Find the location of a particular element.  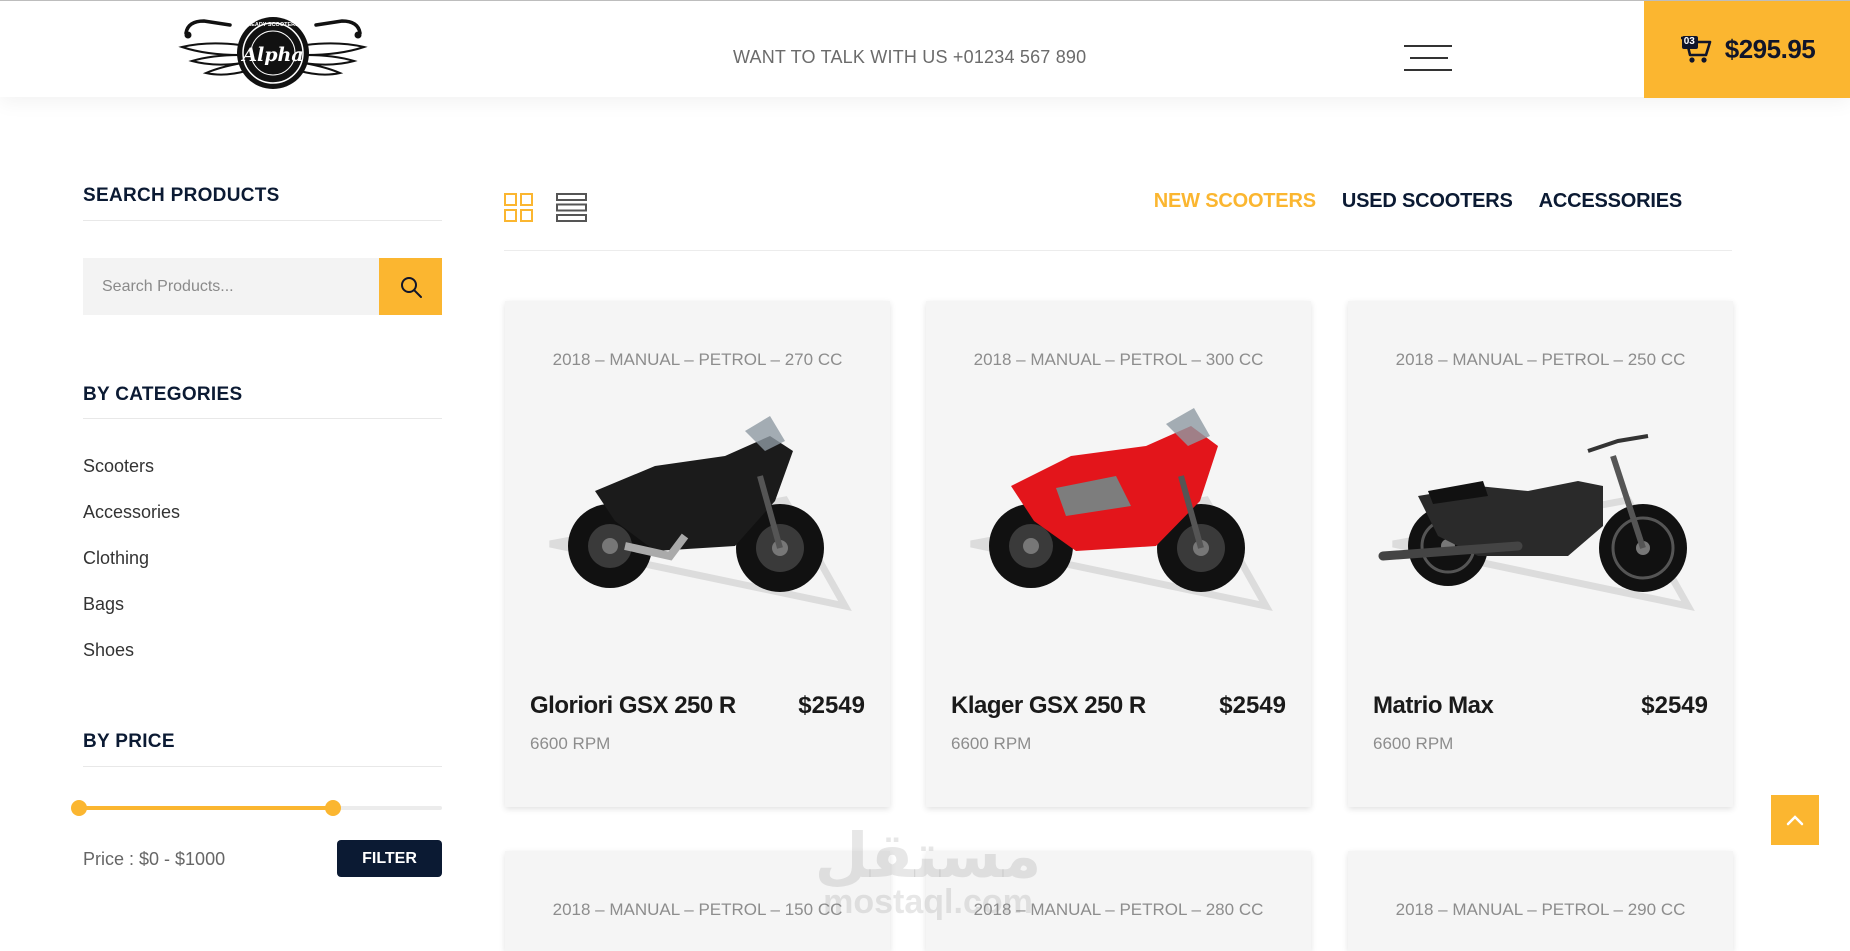

cart-count: 03 is located at coordinates (1689, 41).